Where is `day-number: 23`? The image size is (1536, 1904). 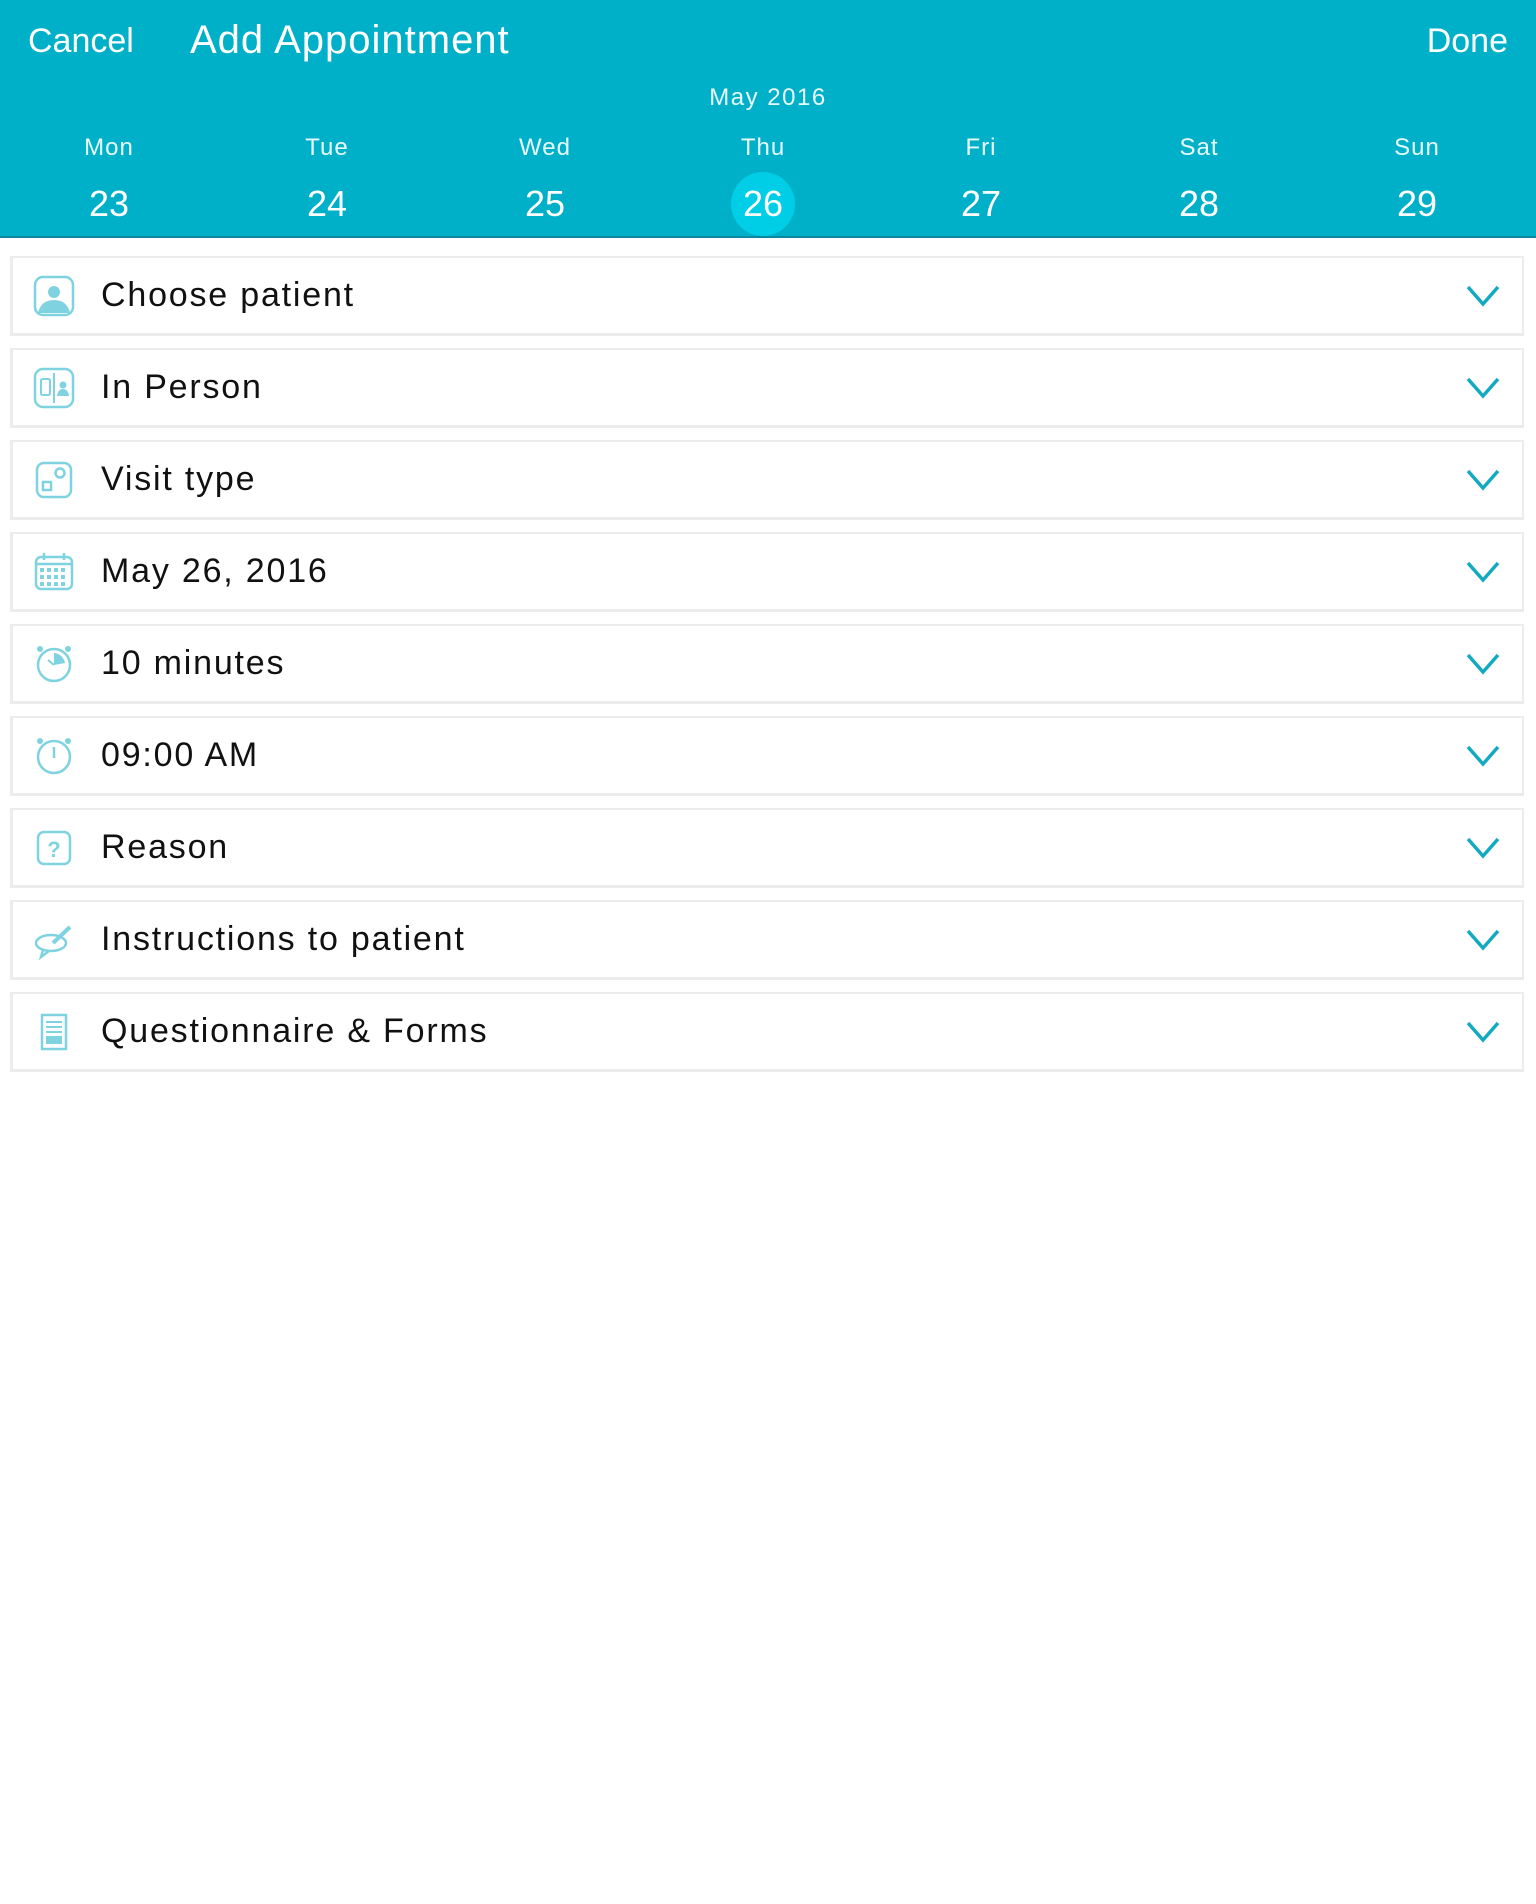
day-number: 23 is located at coordinates (109, 203).